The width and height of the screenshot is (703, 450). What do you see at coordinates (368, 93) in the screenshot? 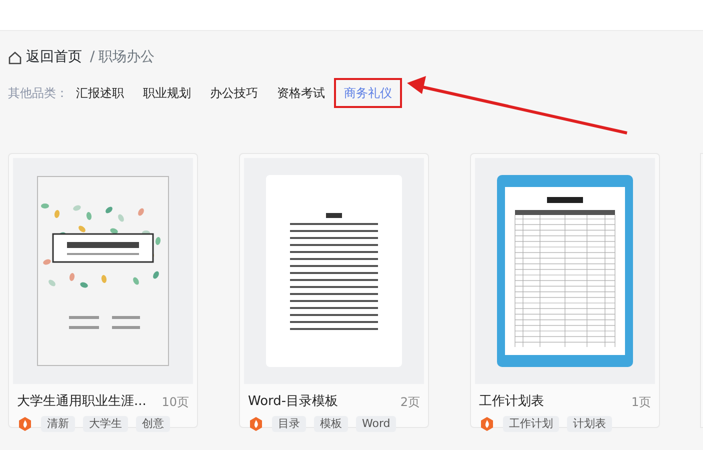
I see `category-link: 商务礼仪` at bounding box center [368, 93].